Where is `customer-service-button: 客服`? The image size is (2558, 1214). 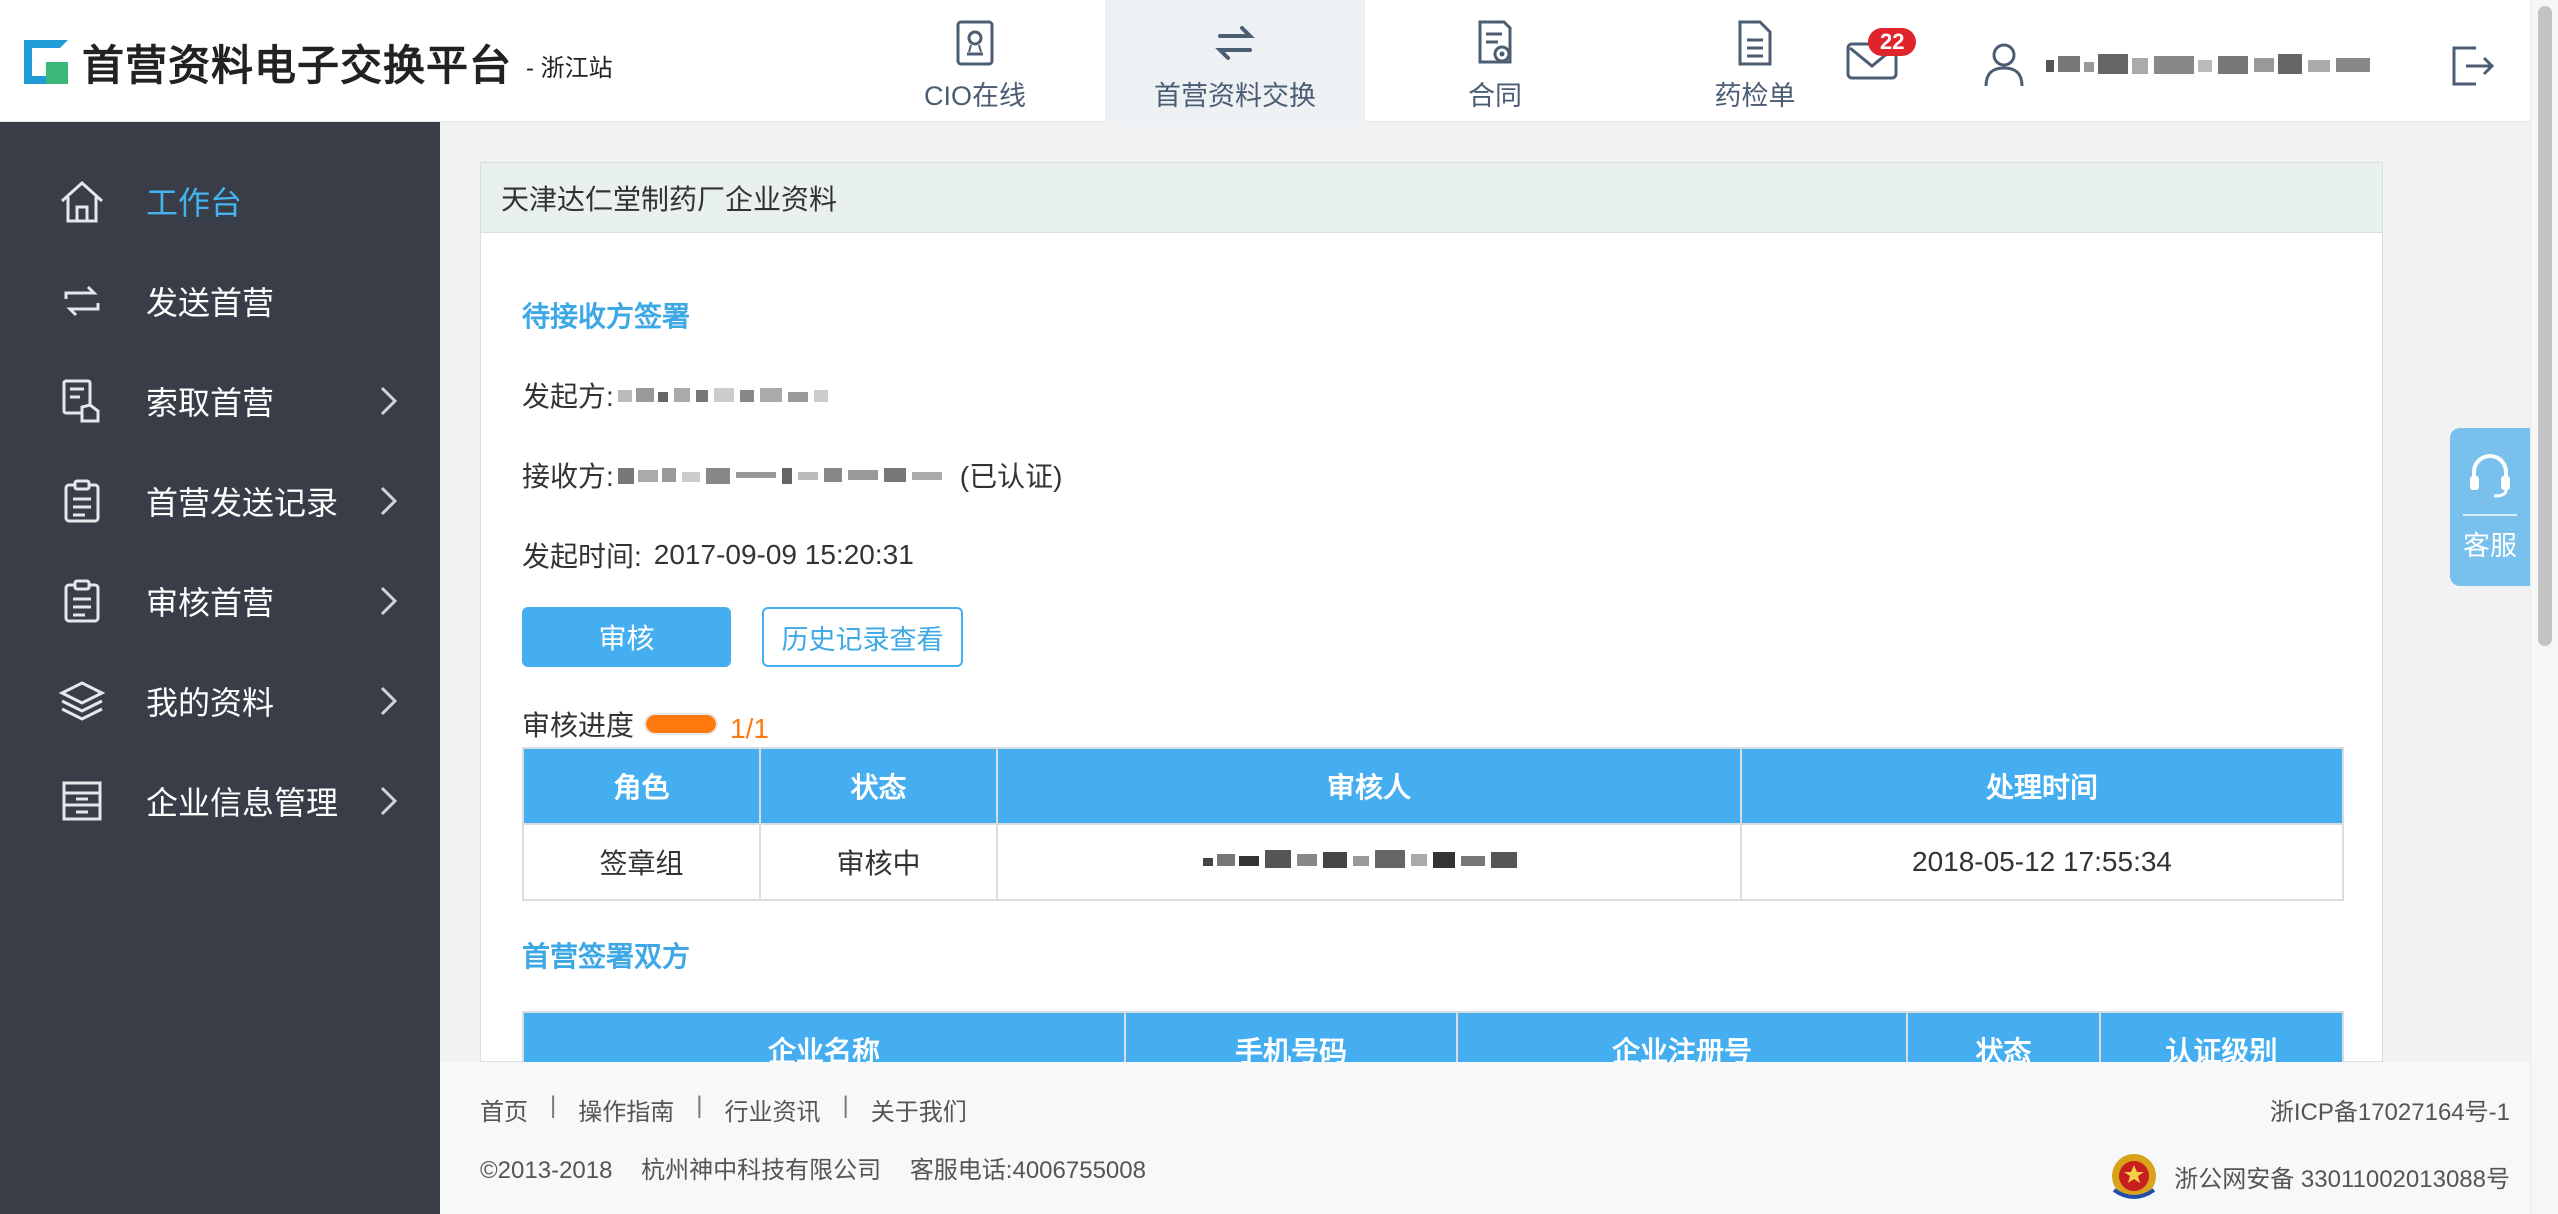 customer-service-button: 客服 is located at coordinates (2490, 507).